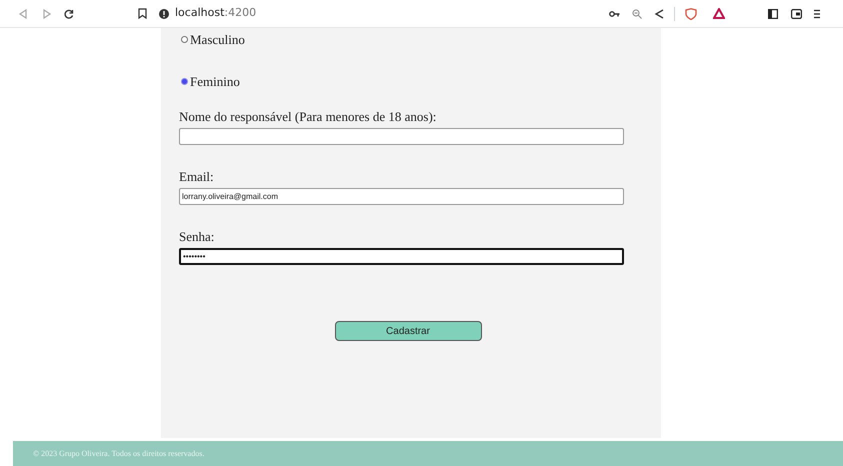 The image size is (843, 466). What do you see at coordinates (217, 39) in the screenshot?
I see `radio-label: Masculino` at bounding box center [217, 39].